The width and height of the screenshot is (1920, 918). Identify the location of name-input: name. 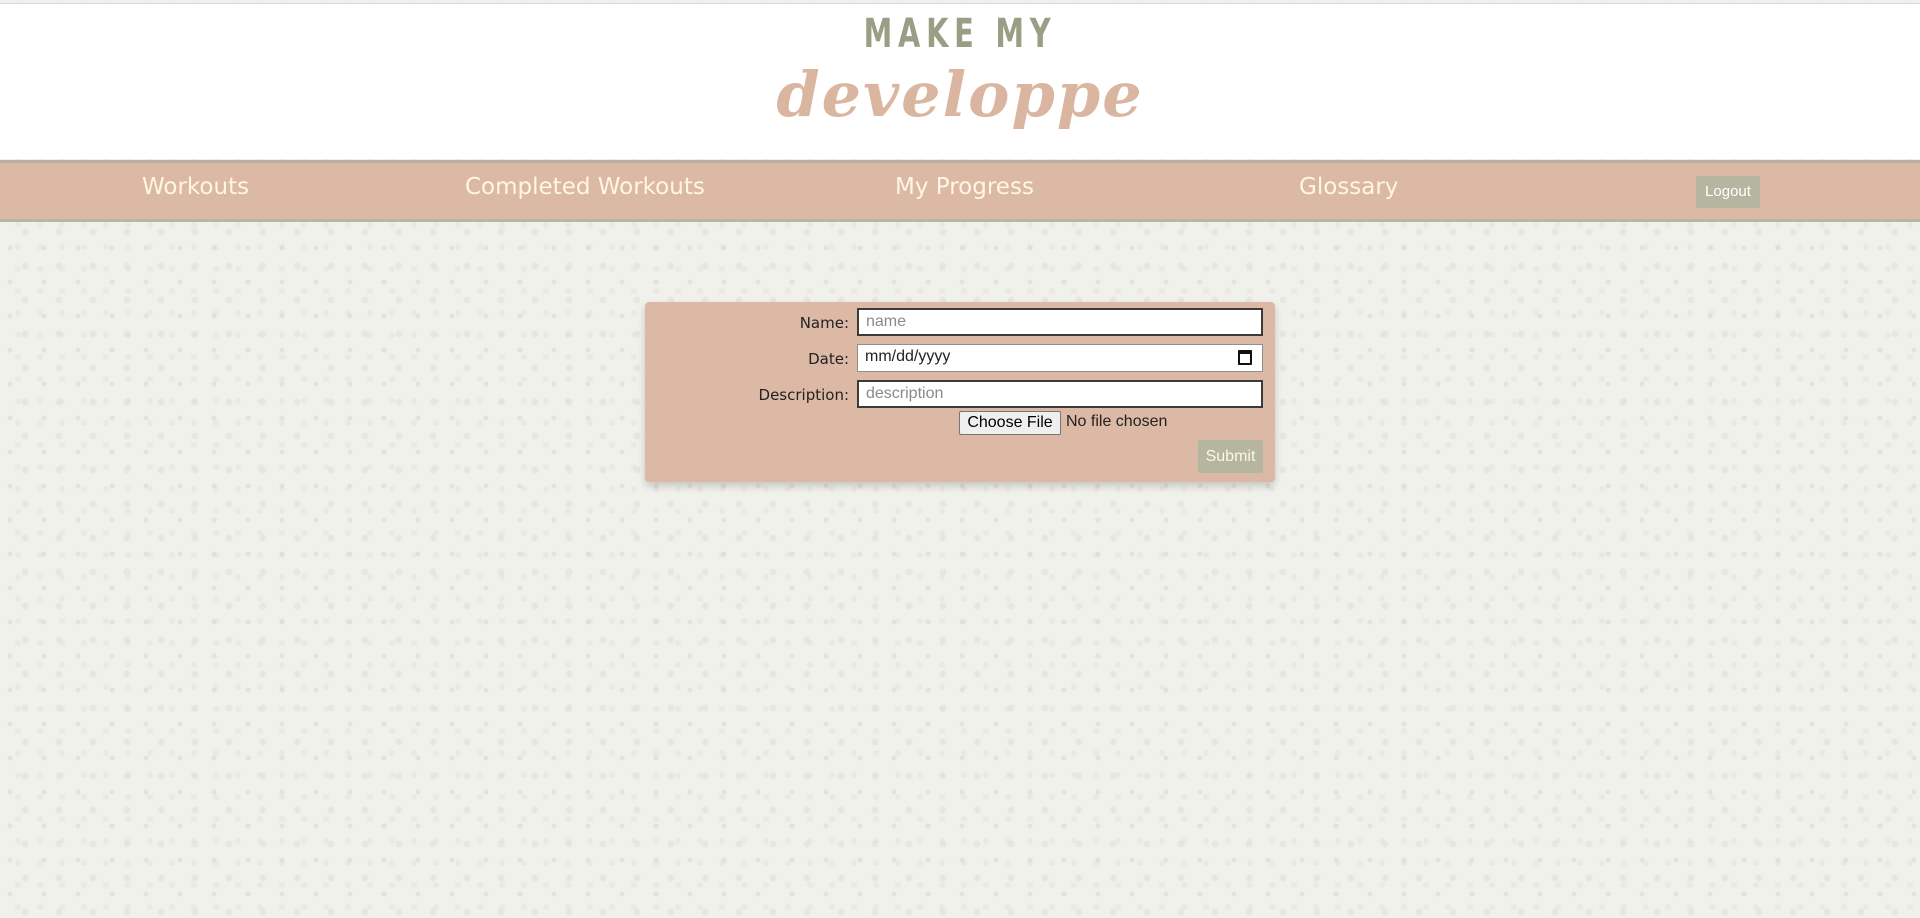
(1060, 322).